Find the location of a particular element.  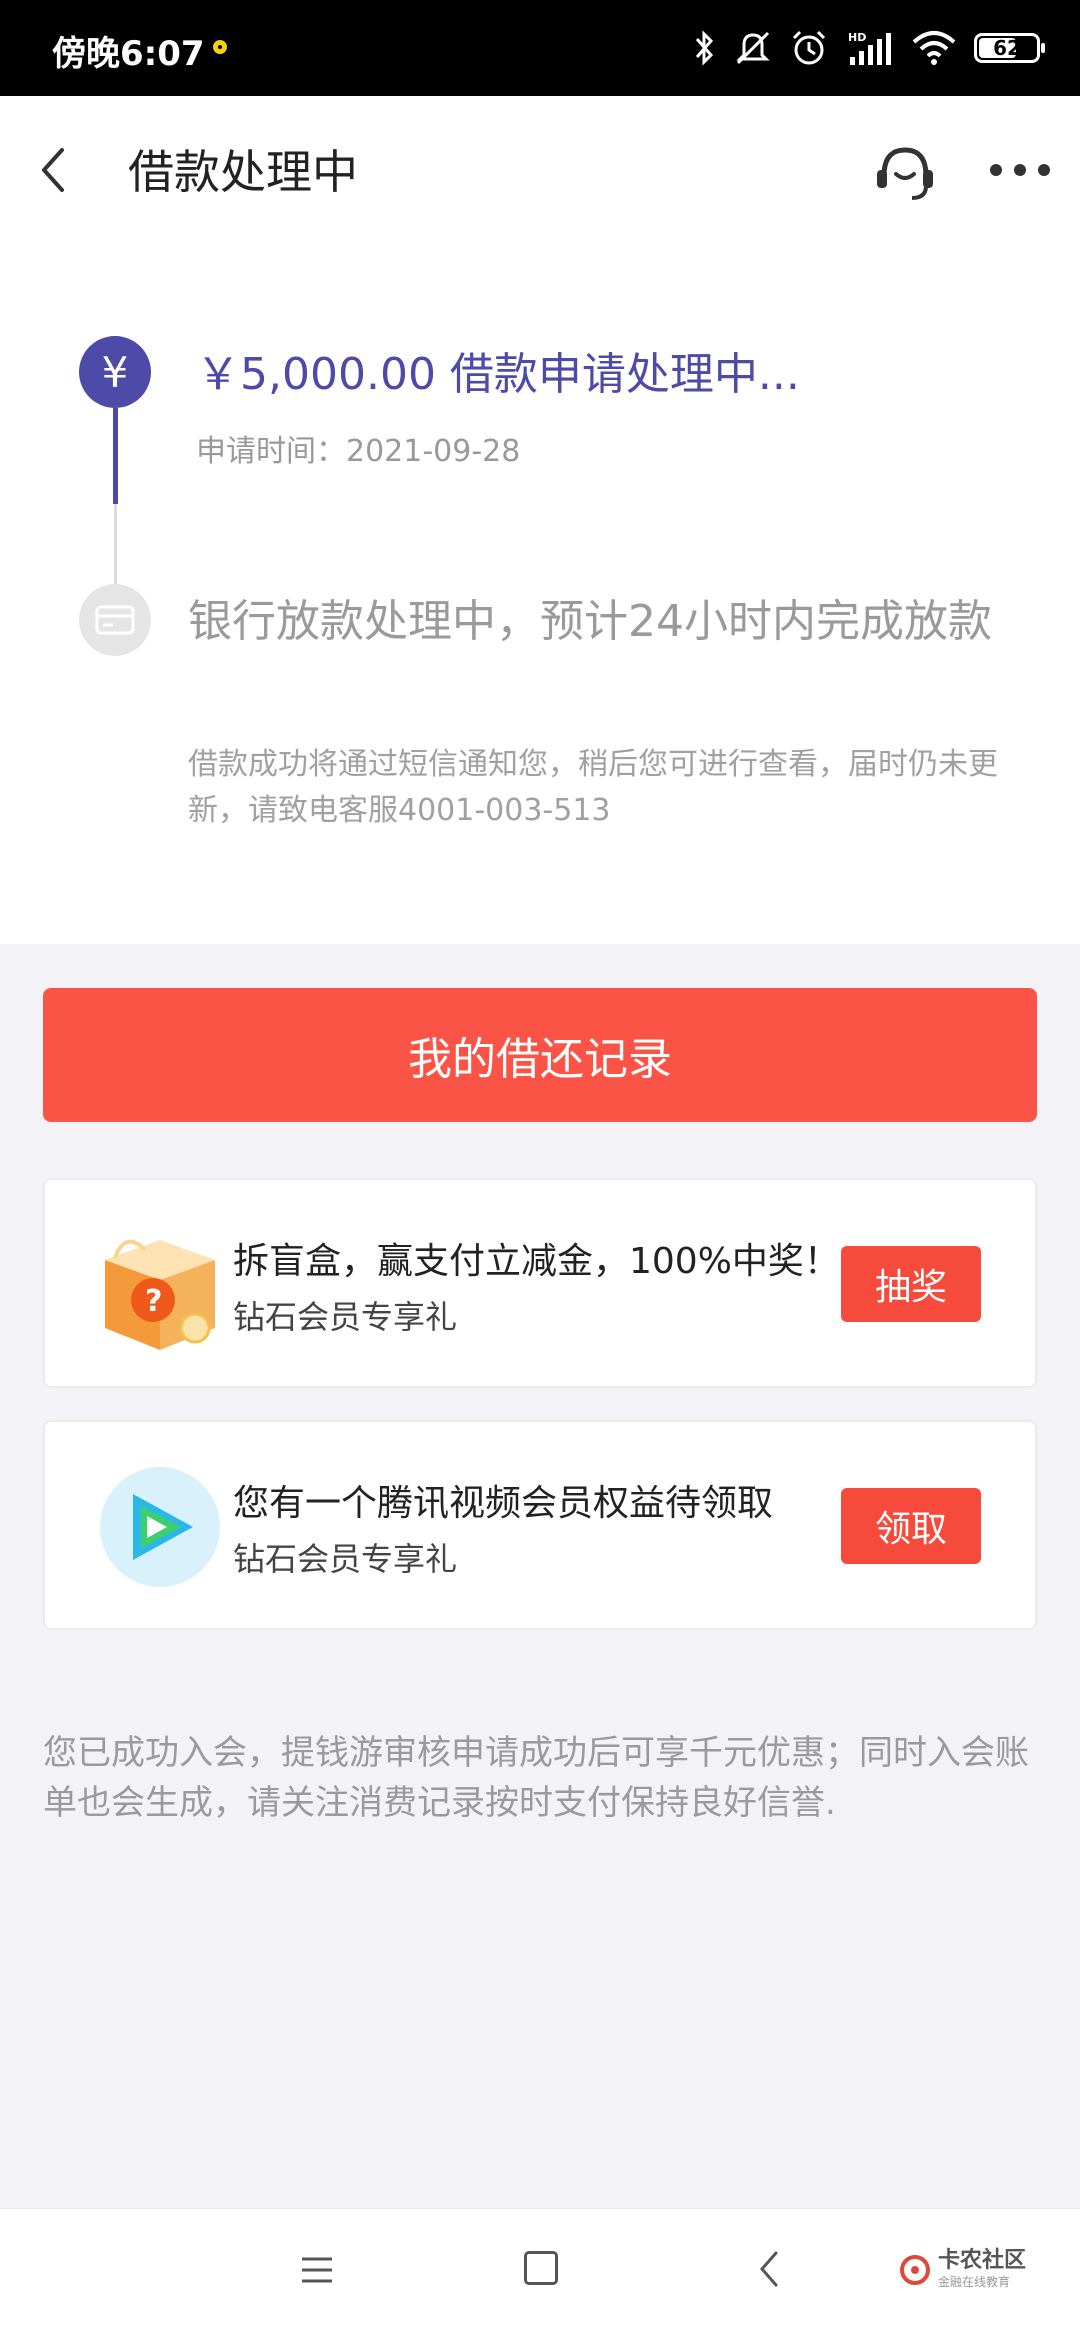

watermark-subtext: 金融在线教育 is located at coordinates (974, 2282).